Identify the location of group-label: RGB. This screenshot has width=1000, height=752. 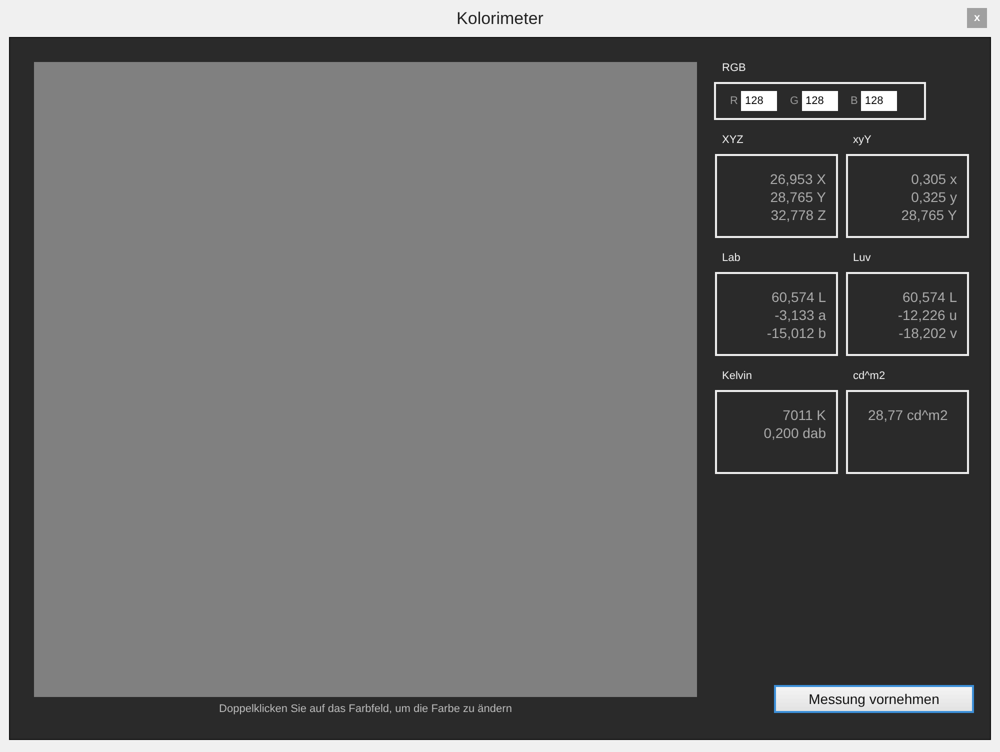
(734, 69).